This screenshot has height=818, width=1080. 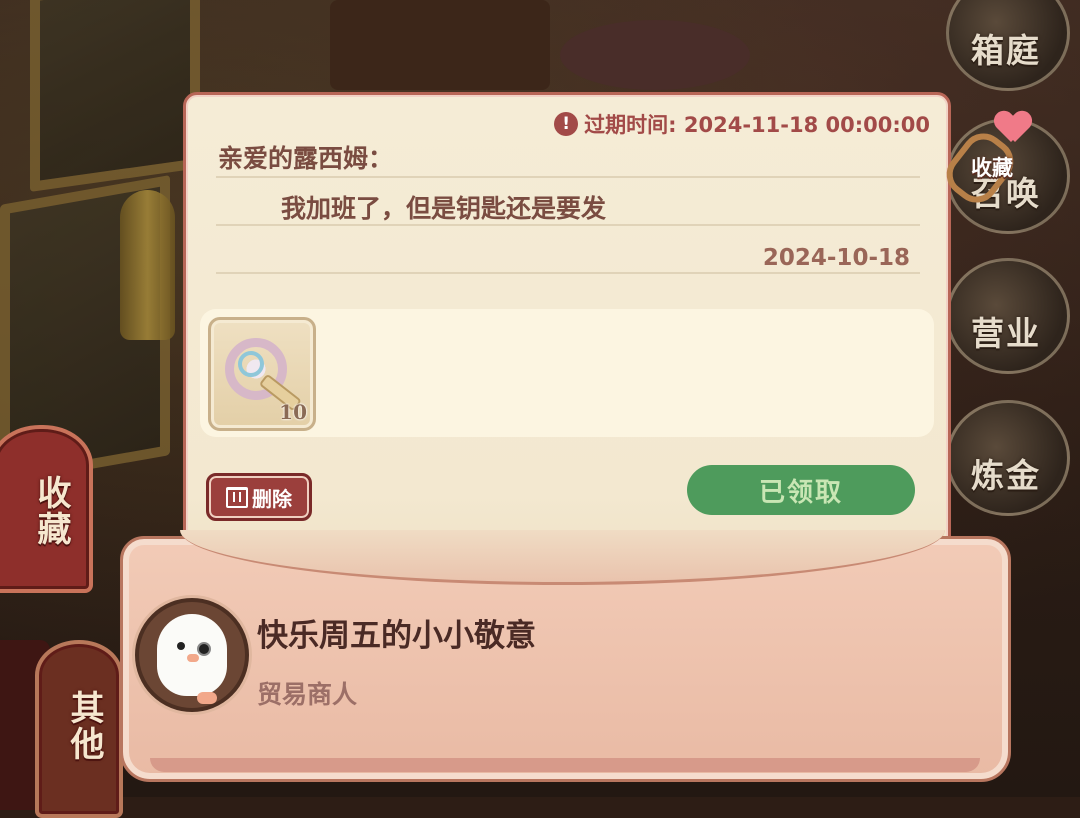 I want to click on wall-painting, so click(x=115, y=96).